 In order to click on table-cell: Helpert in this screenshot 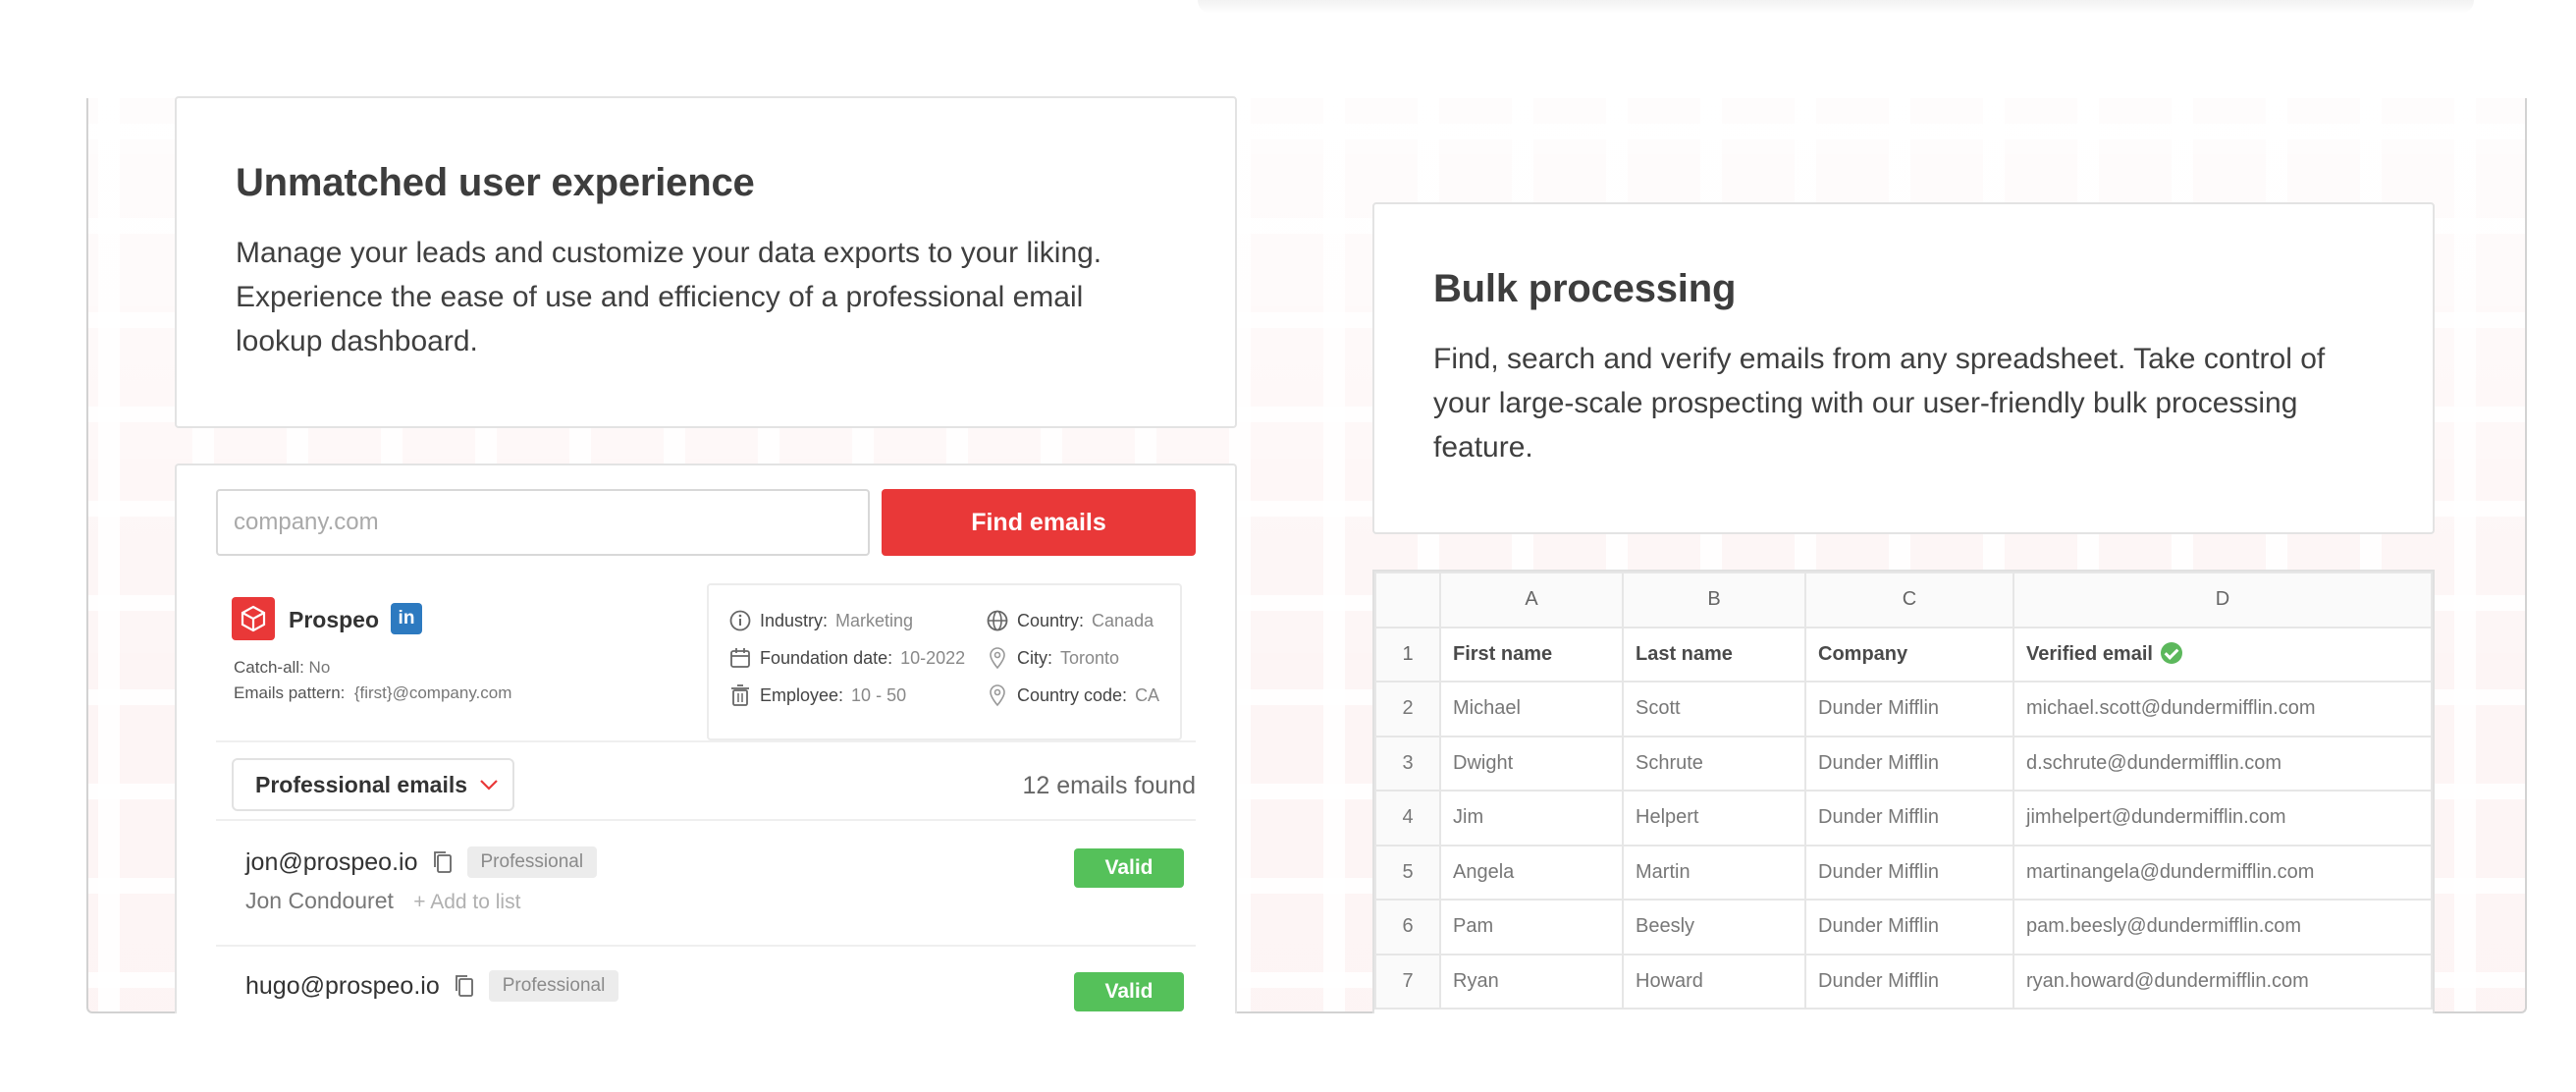, I will do `click(1714, 818)`.